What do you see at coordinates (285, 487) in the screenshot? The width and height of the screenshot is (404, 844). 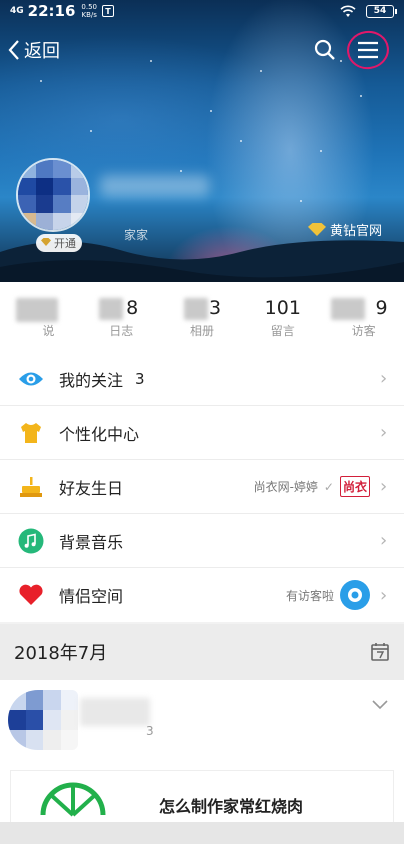 I see `birthday-friend: 尚衣网-婷婷` at bounding box center [285, 487].